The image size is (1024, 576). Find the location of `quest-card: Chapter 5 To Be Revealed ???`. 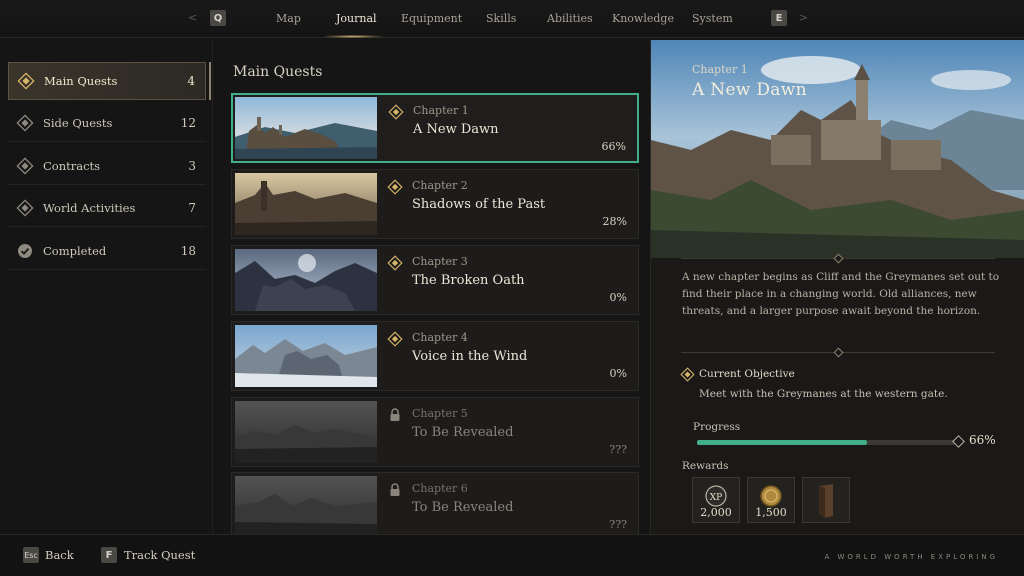

quest-card: Chapter 5 To Be Revealed ??? is located at coordinates (435, 432).